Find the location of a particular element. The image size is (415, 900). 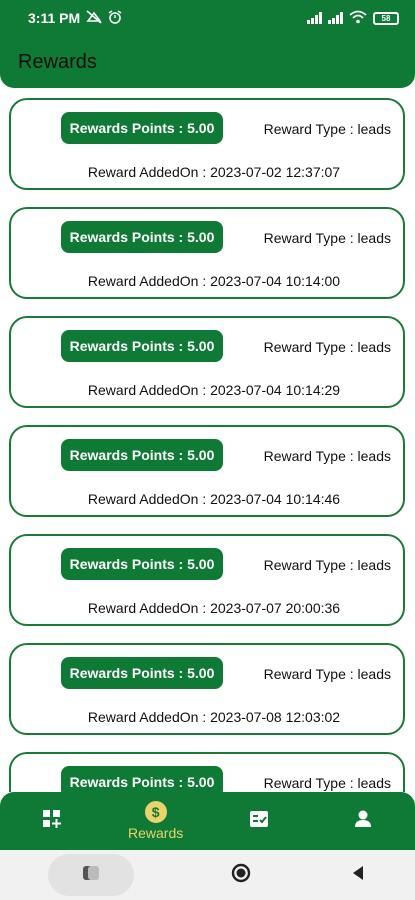

back-icon is located at coordinates (358, 875).